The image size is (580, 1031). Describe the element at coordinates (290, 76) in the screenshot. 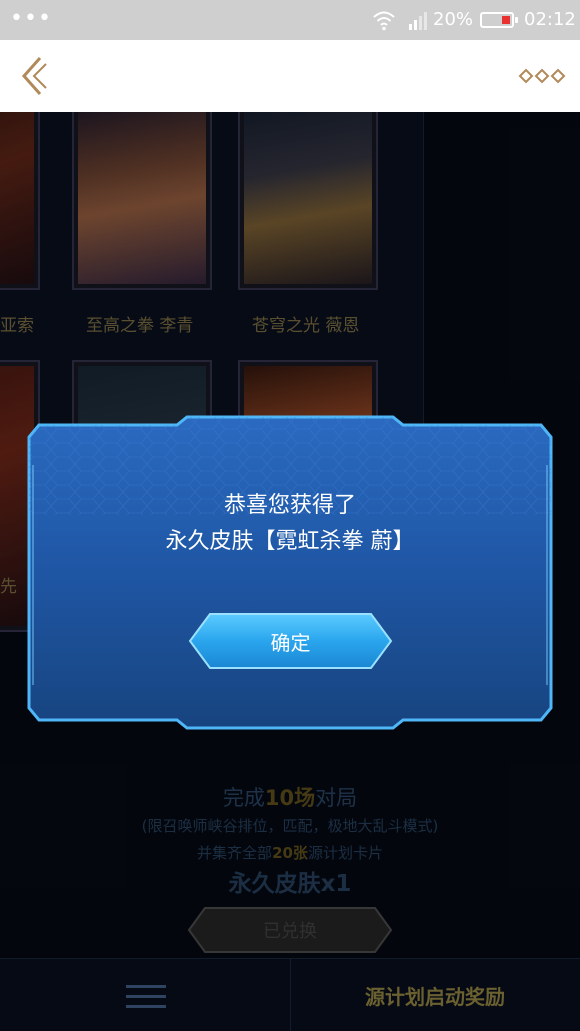

I see `top-nav-bar` at that location.